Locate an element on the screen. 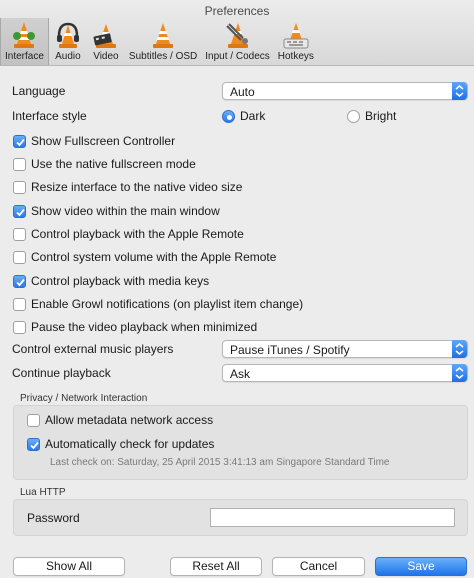  hotkeys-cone-icon is located at coordinates (296, 36).